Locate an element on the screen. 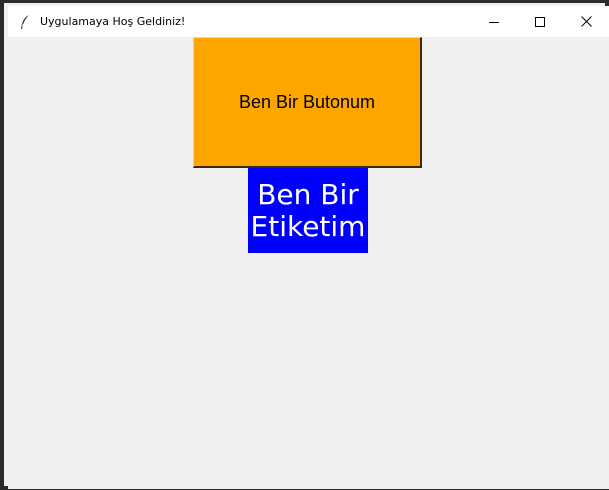  main-button: Ben Bir Butonum is located at coordinates (307, 102).